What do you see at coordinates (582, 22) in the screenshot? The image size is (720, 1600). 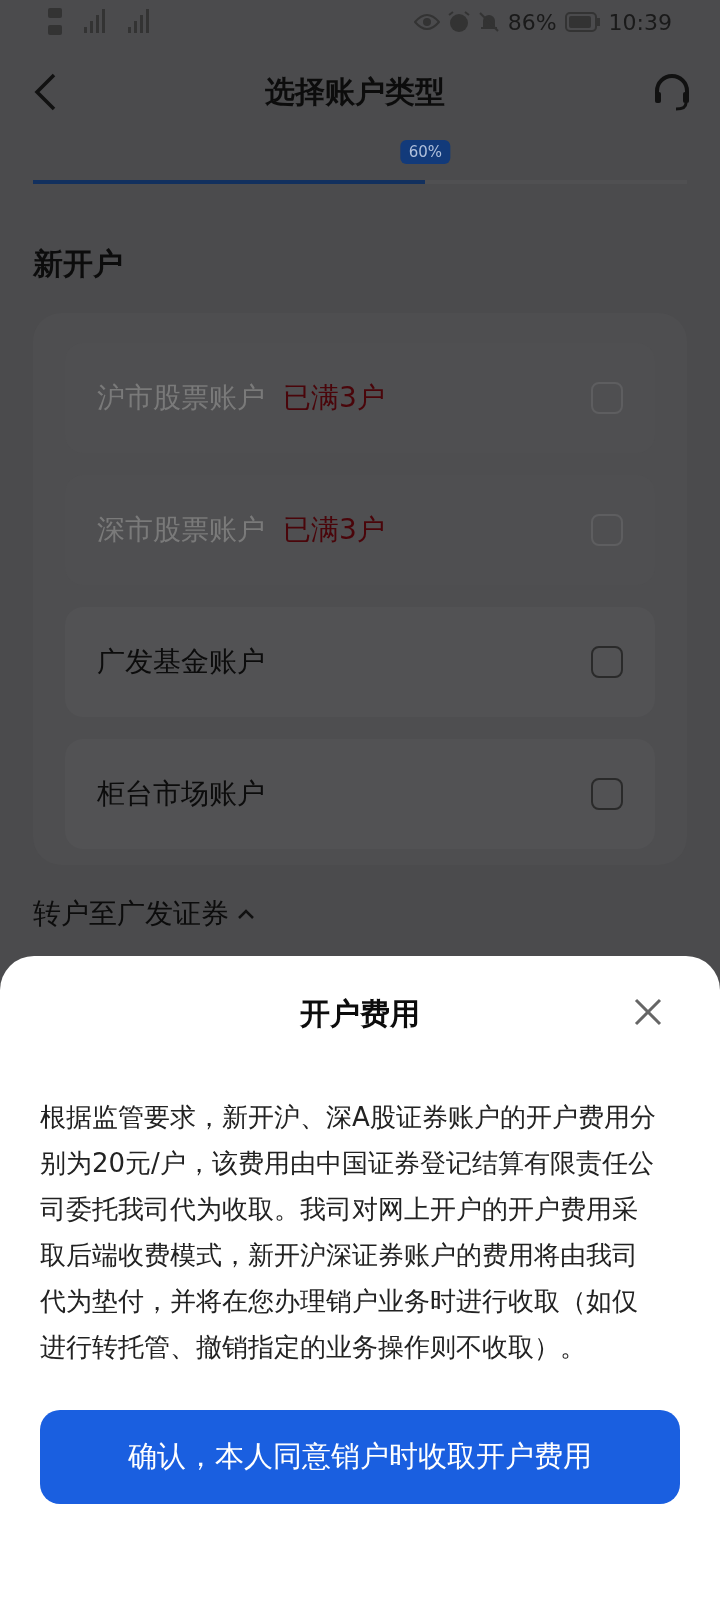 I see `battery-icon` at bounding box center [582, 22].